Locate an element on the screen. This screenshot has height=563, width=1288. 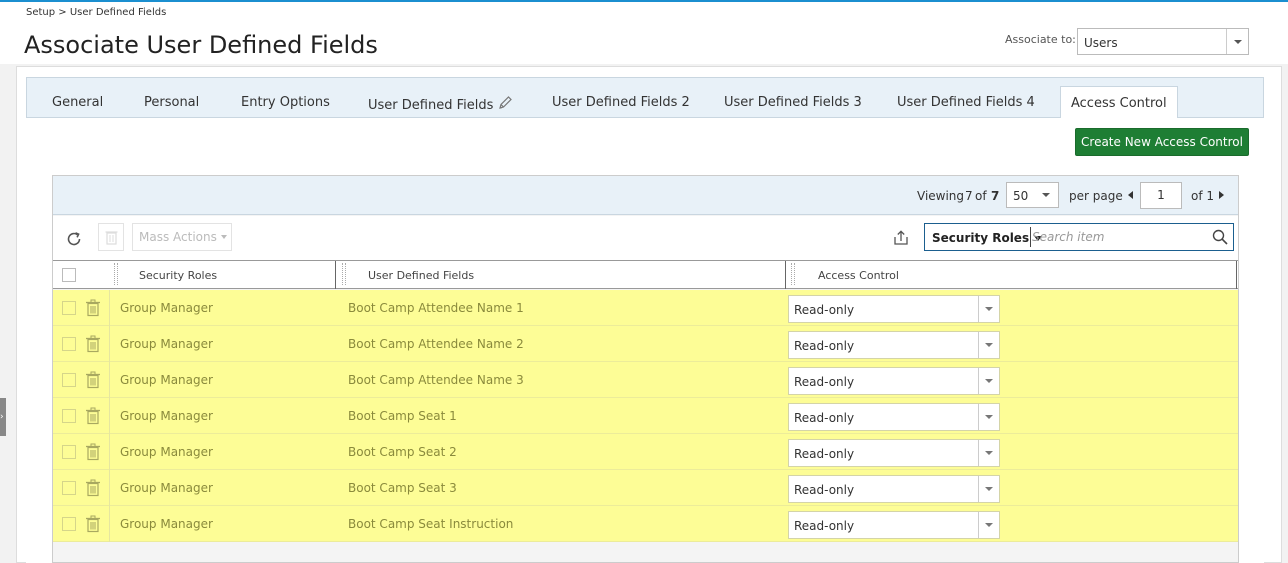
mass-actions-label: Mass Actions is located at coordinates (178, 237).